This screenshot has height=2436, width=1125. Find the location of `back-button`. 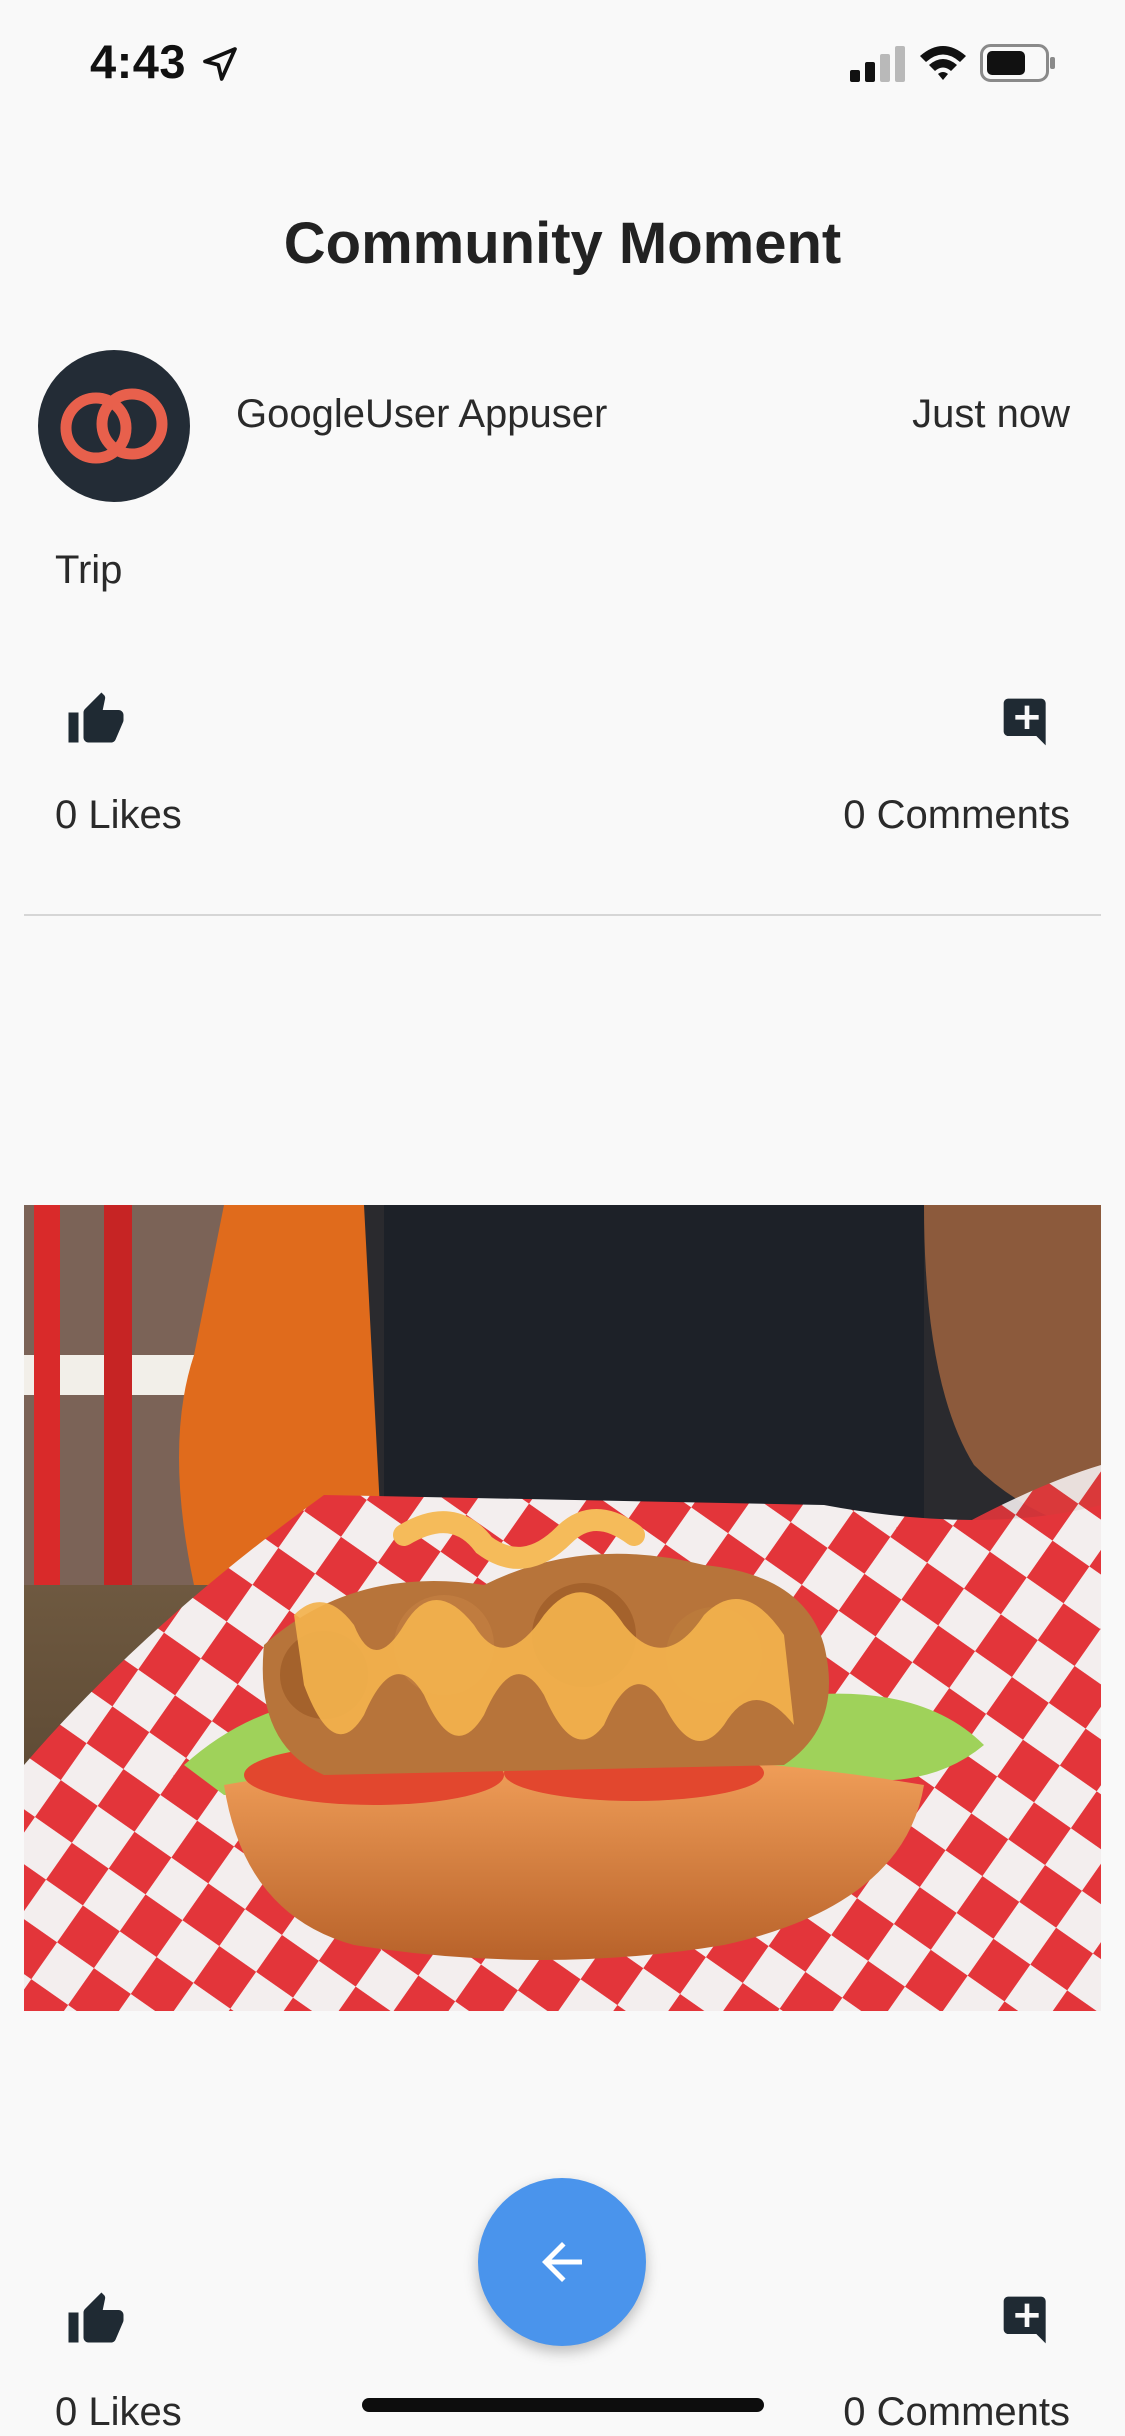

back-button is located at coordinates (562, 2262).